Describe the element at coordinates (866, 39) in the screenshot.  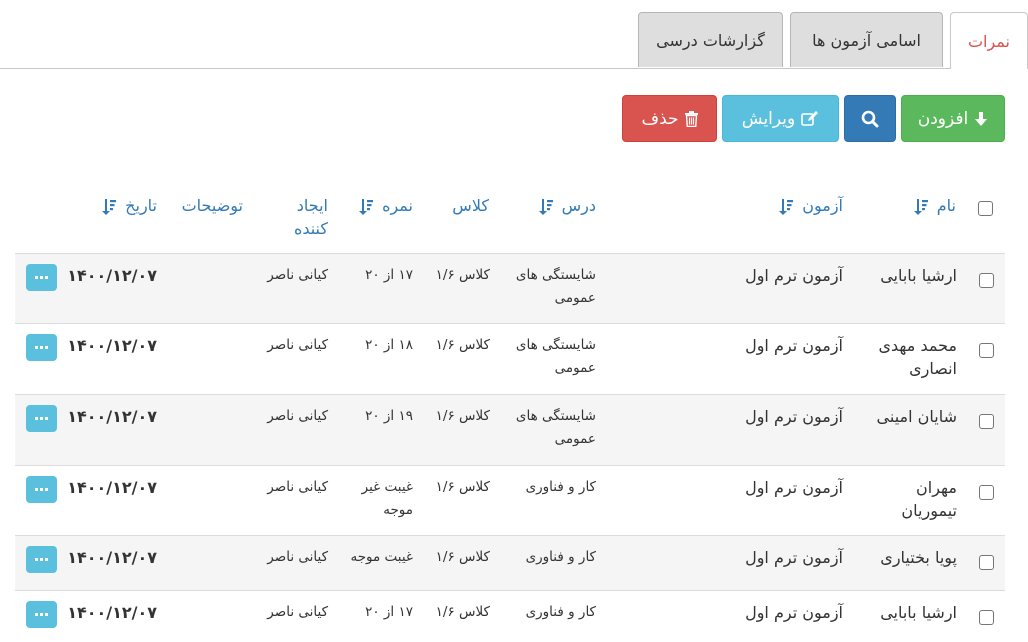
I see `tab-exam-names: اسامی آزمون ها` at that location.